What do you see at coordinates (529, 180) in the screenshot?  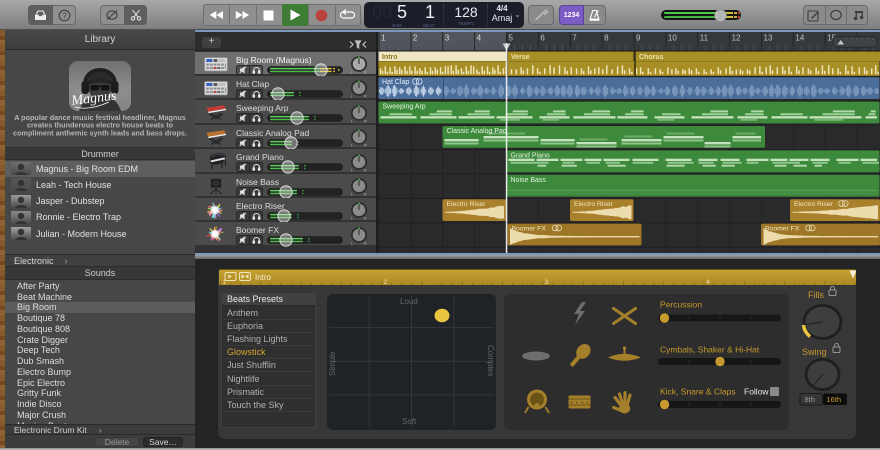 I see `svg-text: Noise Bass` at bounding box center [529, 180].